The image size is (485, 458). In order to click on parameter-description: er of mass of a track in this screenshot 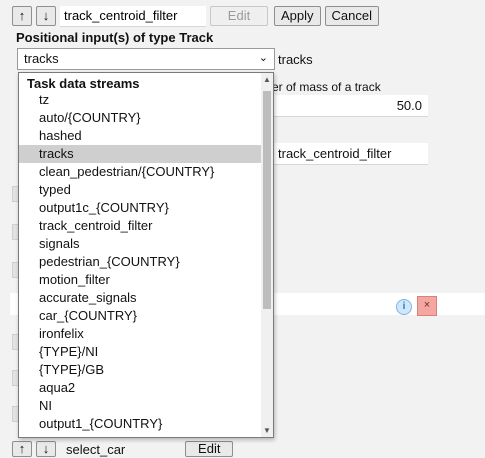, I will do `click(326, 87)`.